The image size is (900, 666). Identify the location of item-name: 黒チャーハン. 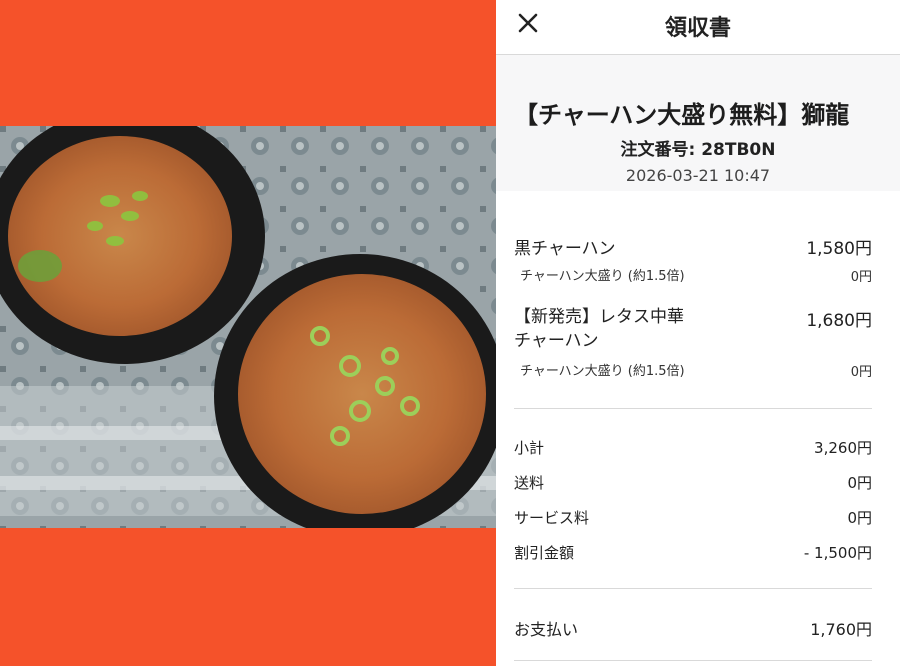
(565, 249).